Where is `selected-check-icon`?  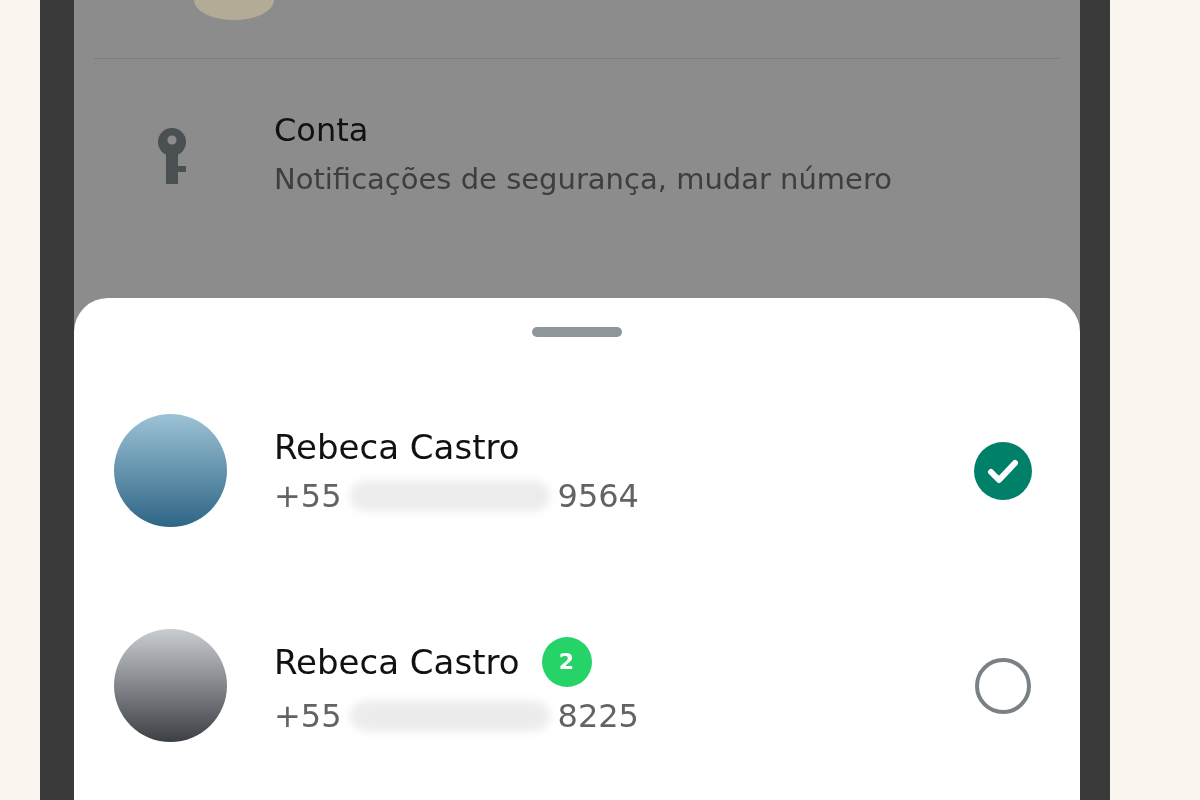 selected-check-icon is located at coordinates (1003, 470).